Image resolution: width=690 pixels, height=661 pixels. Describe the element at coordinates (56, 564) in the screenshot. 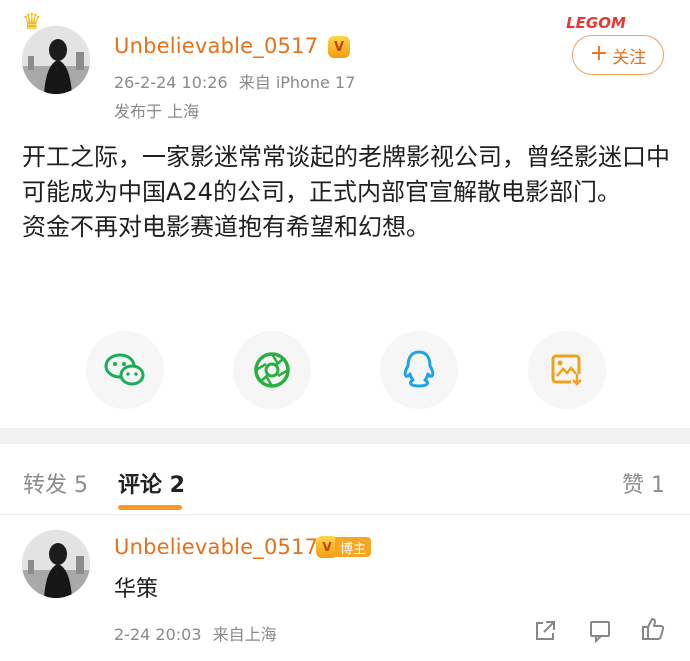

I see `comment-avatar` at that location.